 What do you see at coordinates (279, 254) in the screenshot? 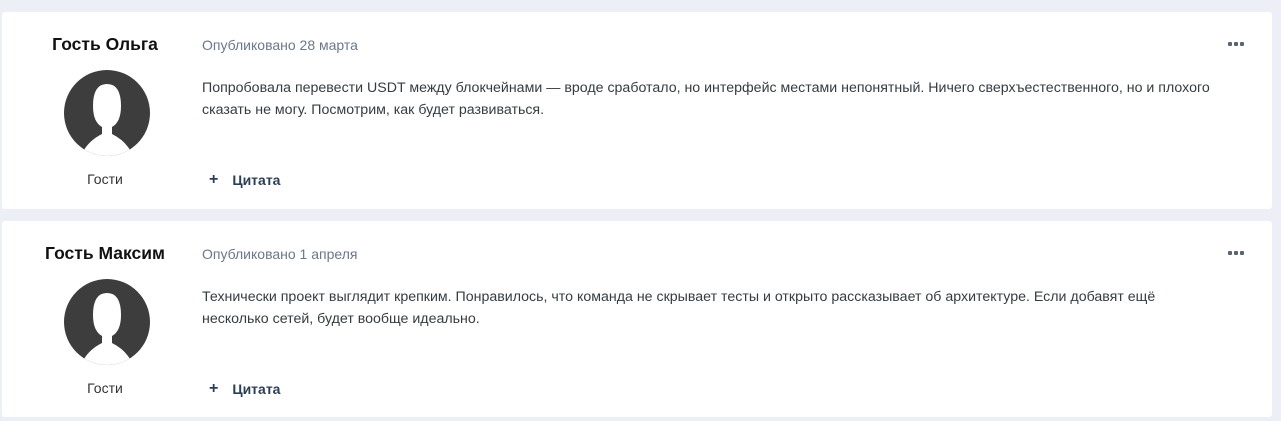
I see `post-date: Опубликовано 1 апреля` at bounding box center [279, 254].